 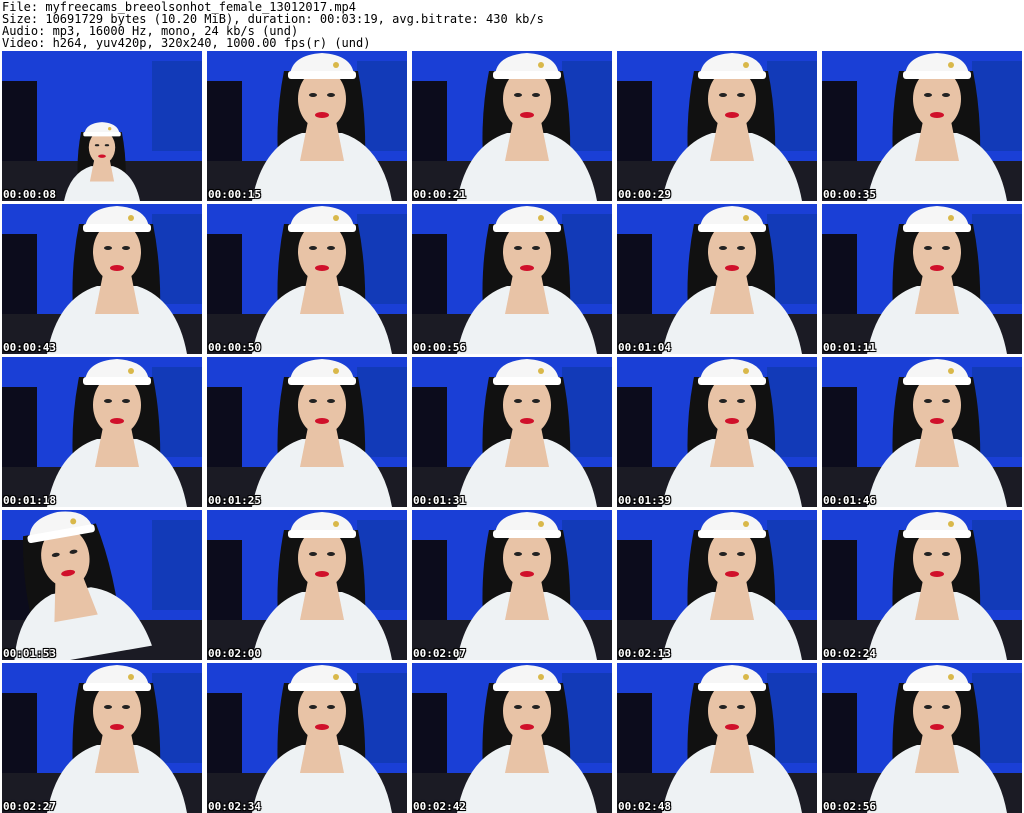 I want to click on video-thumbnail: 00:02:34, so click(x=307, y=738).